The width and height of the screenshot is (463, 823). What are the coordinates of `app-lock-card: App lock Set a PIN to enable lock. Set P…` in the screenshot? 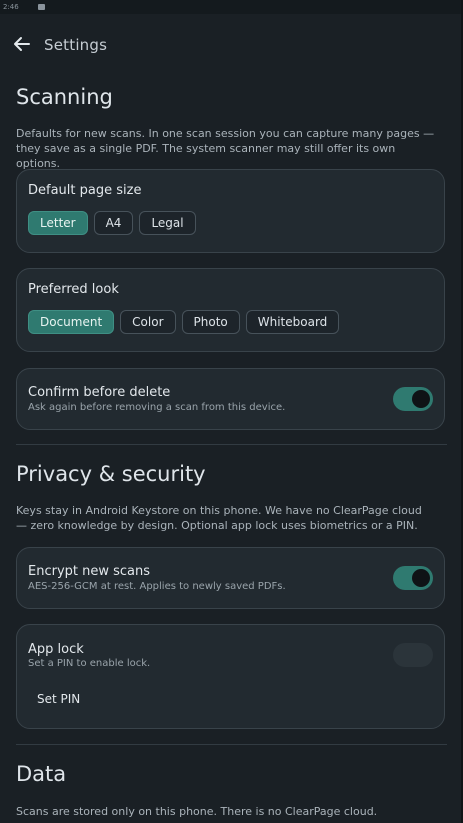 It's located at (230, 676).